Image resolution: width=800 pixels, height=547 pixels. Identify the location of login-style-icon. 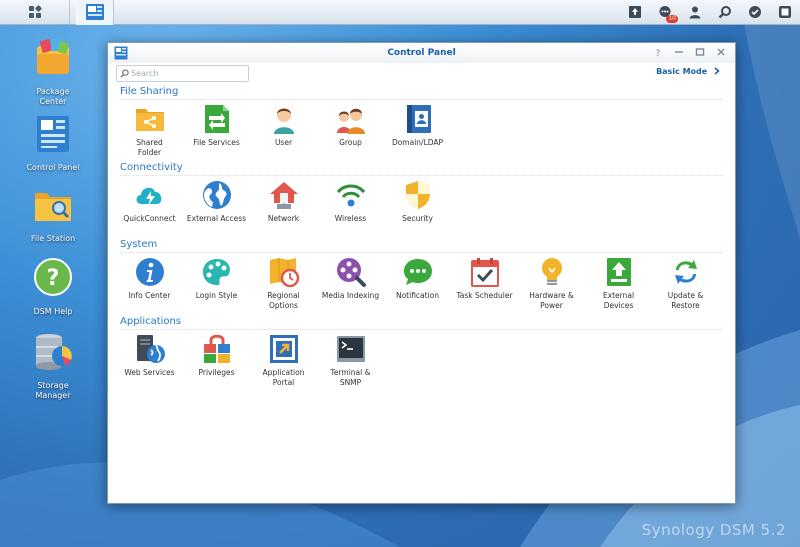
(216, 272).